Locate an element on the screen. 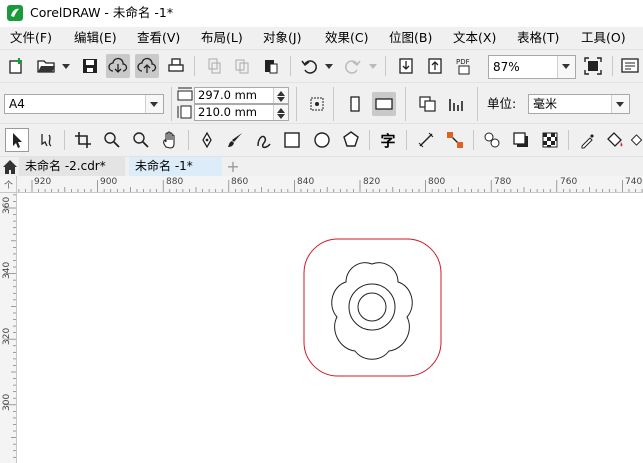  ruler-label: 340 is located at coordinates (7, 270).